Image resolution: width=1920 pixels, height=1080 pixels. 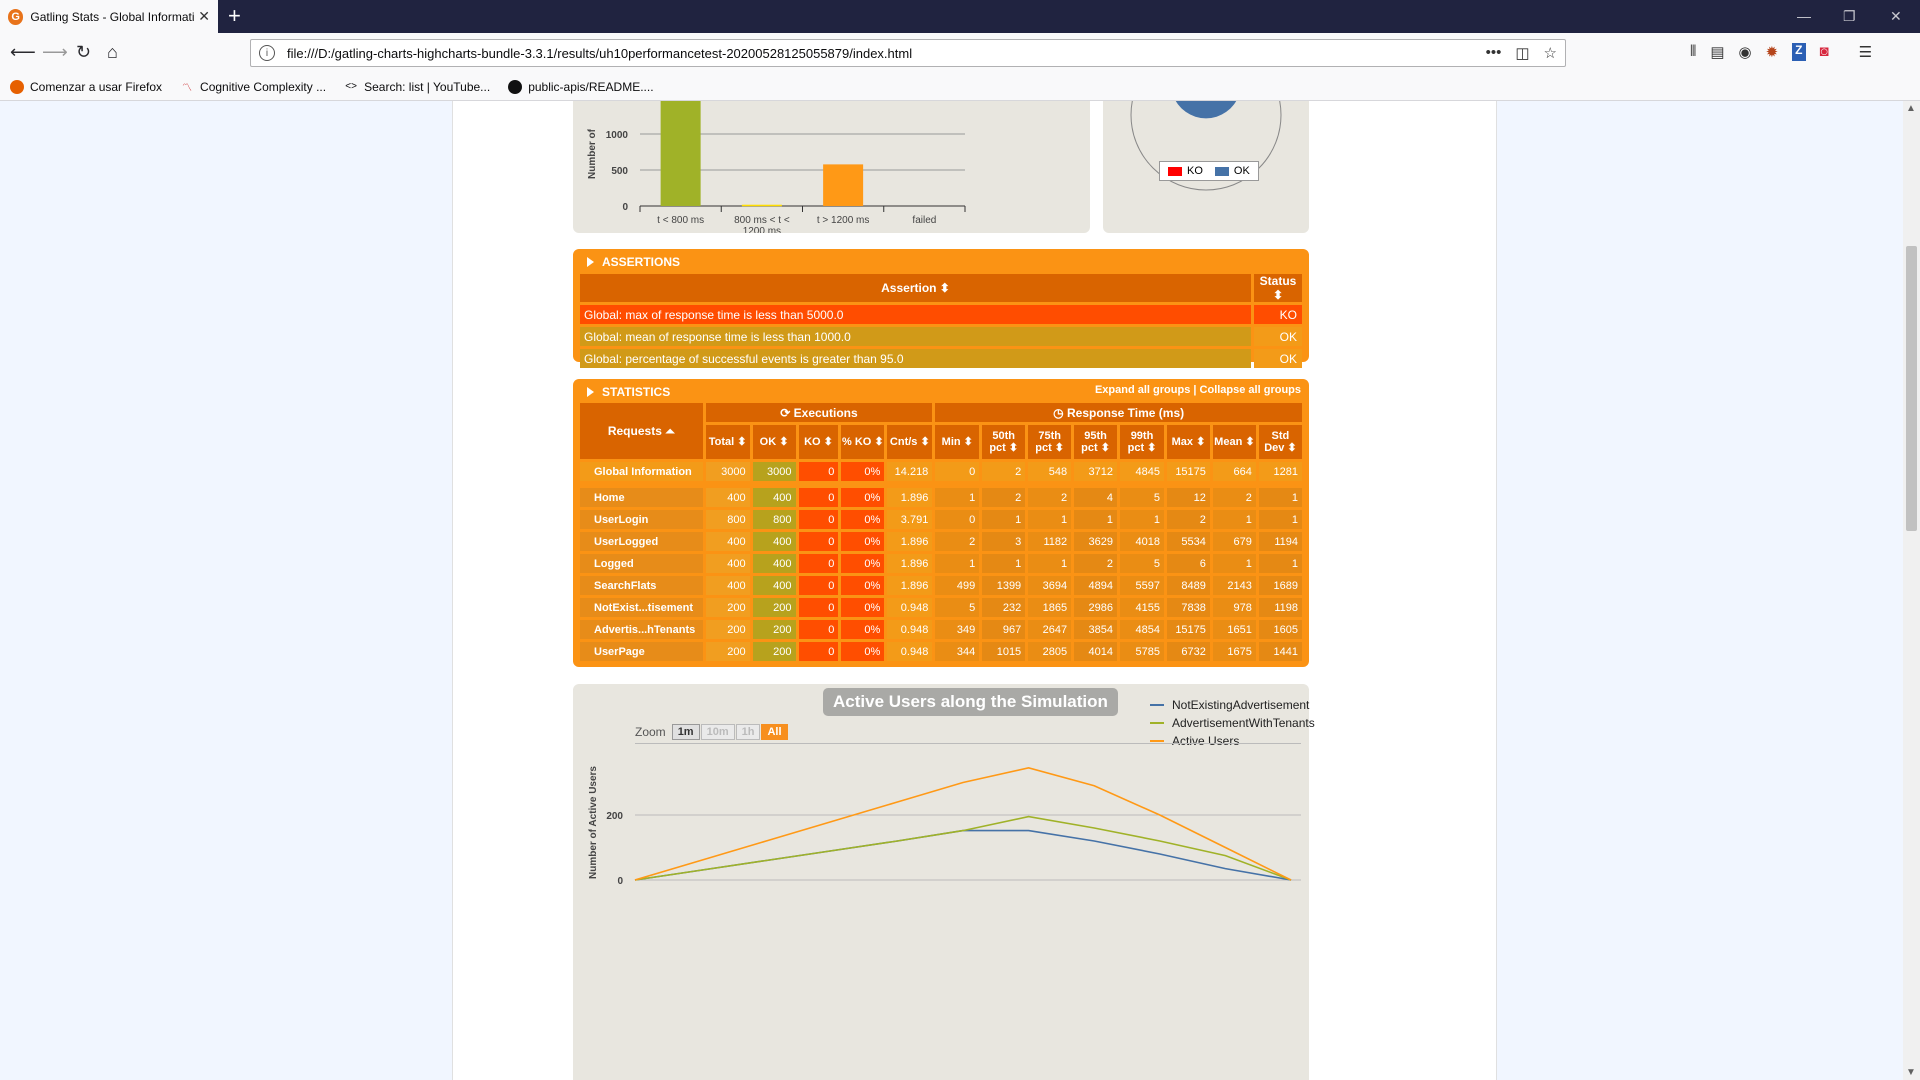 I want to click on column-header: Max ⬍, so click(x=1188, y=442).